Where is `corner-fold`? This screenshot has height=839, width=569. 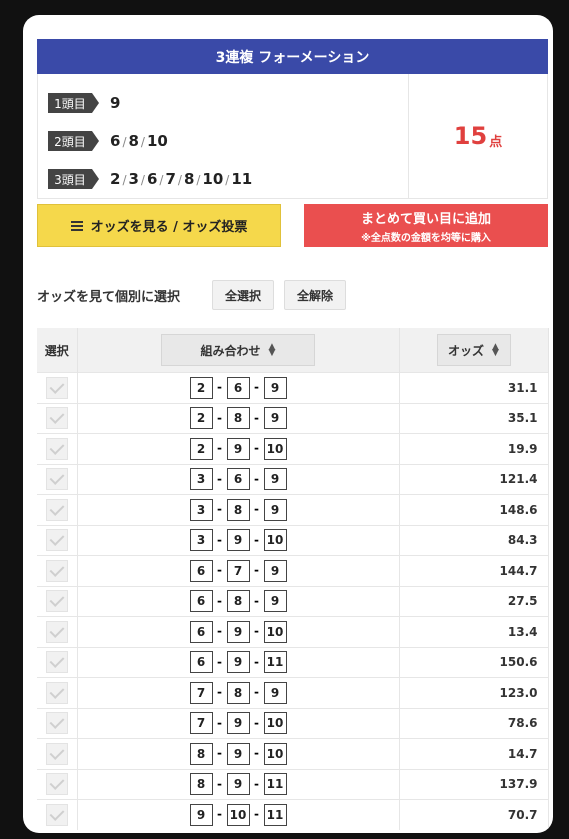 corner-fold is located at coordinates (535, 56).